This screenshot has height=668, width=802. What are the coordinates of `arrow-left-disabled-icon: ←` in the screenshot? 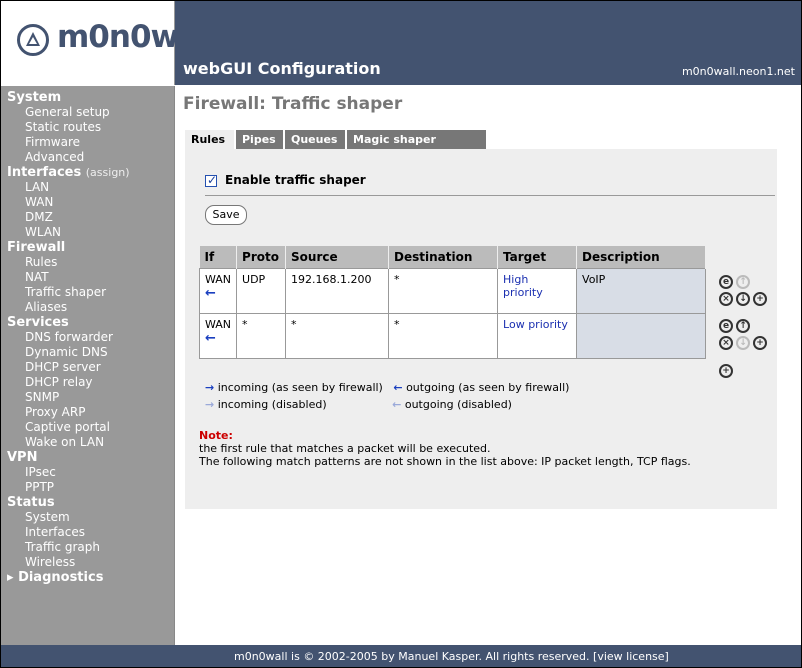 It's located at (397, 404).